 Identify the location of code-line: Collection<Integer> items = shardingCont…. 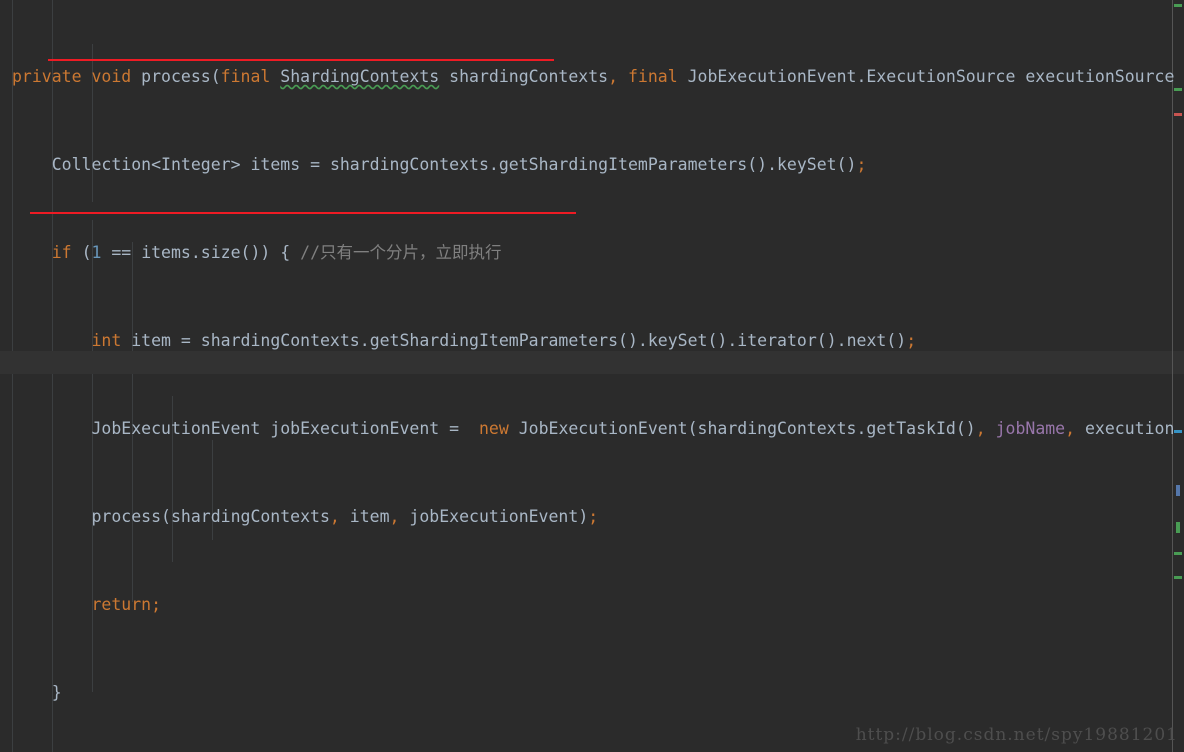
(592, 165).